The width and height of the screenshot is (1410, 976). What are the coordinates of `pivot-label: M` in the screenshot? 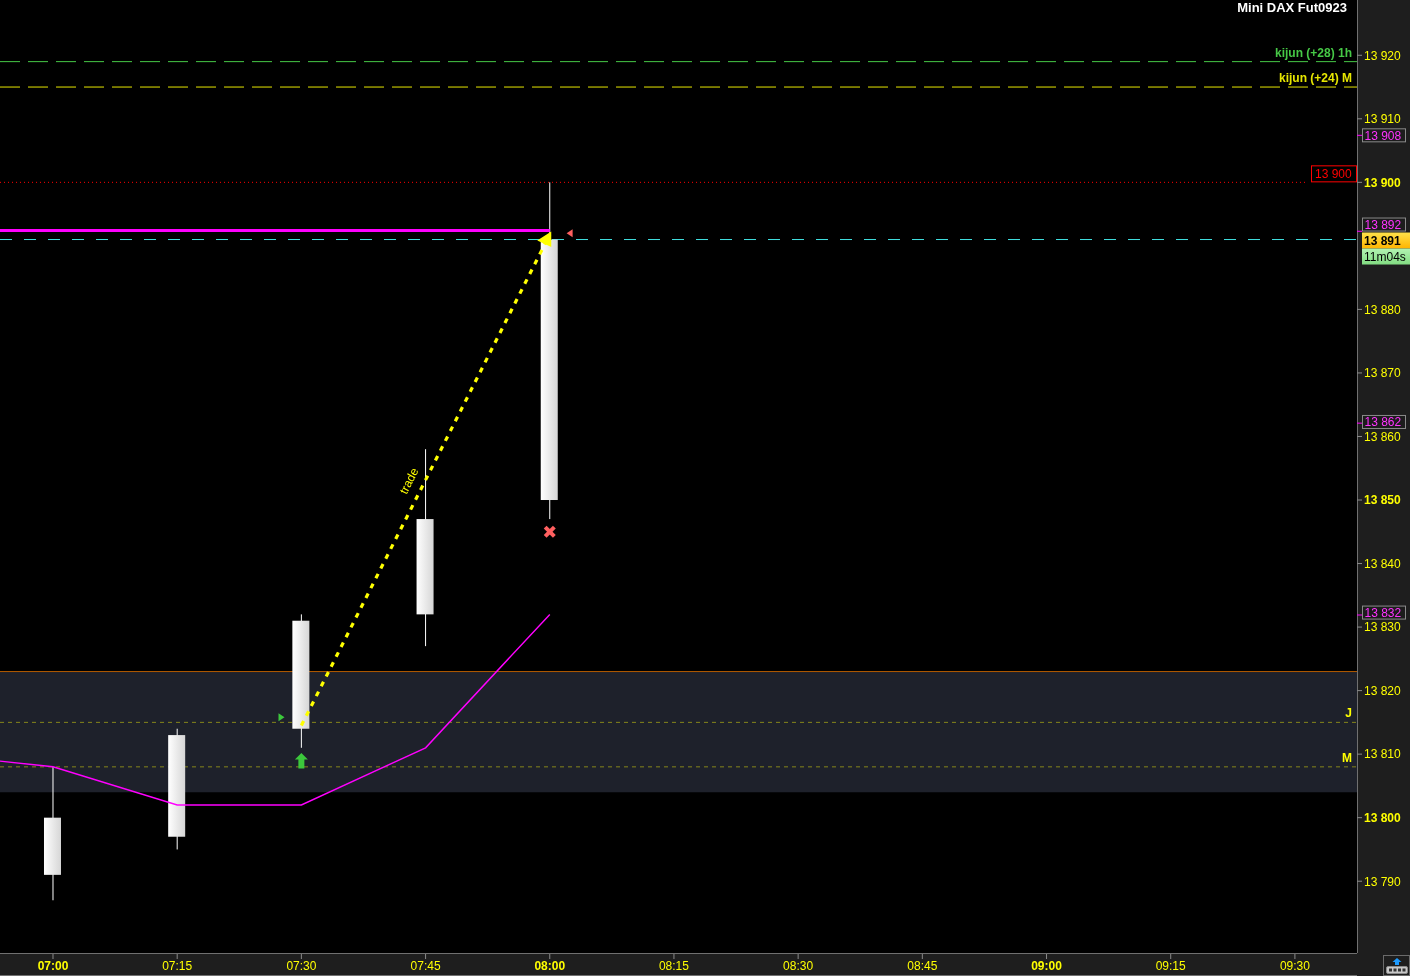 It's located at (1347, 757).